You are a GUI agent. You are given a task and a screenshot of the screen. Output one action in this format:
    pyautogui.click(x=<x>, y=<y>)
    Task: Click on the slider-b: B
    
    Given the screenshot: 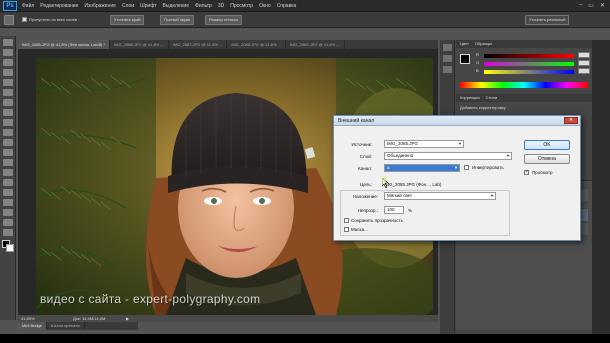 What is the action you would take?
    pyautogui.click(x=534, y=72)
    